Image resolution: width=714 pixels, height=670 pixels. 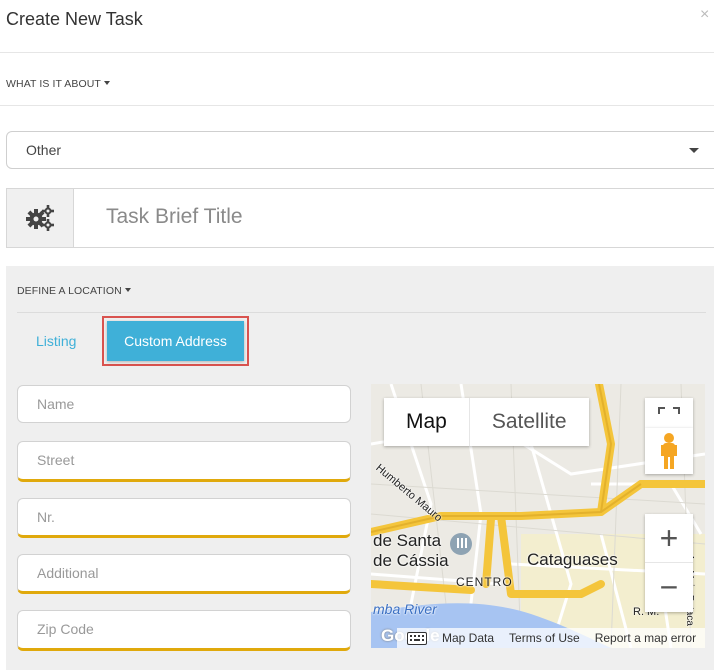 What do you see at coordinates (65, 629) in the screenshot?
I see `zip-code-placeholder: Zip Code` at bounding box center [65, 629].